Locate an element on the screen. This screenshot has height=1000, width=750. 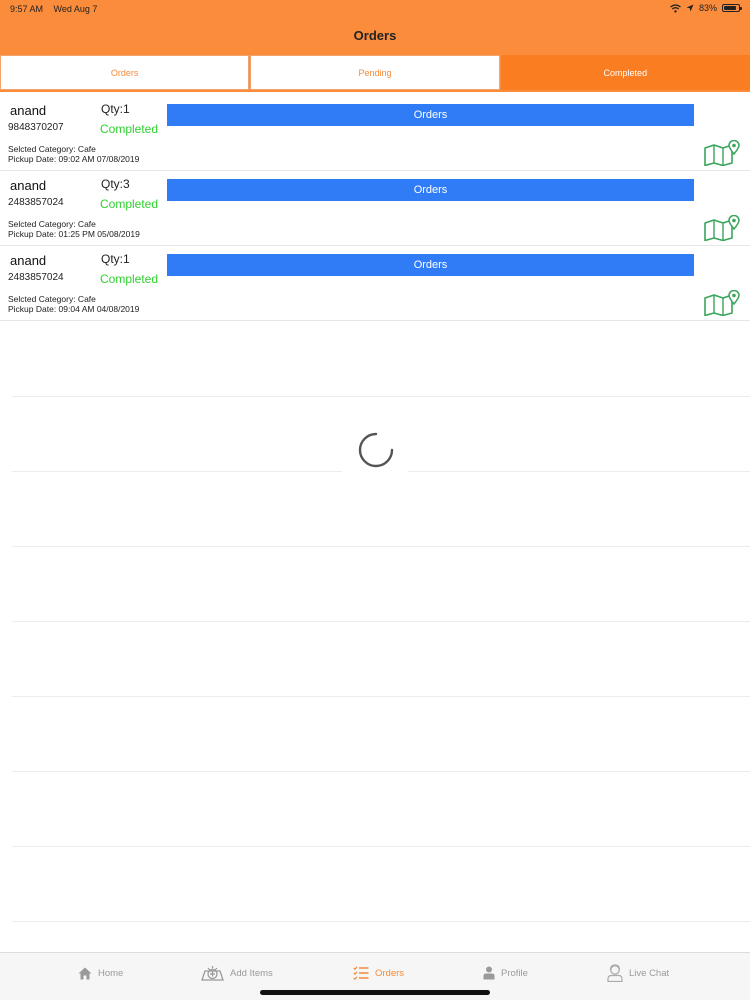
profile-icon is located at coordinates (489, 973).